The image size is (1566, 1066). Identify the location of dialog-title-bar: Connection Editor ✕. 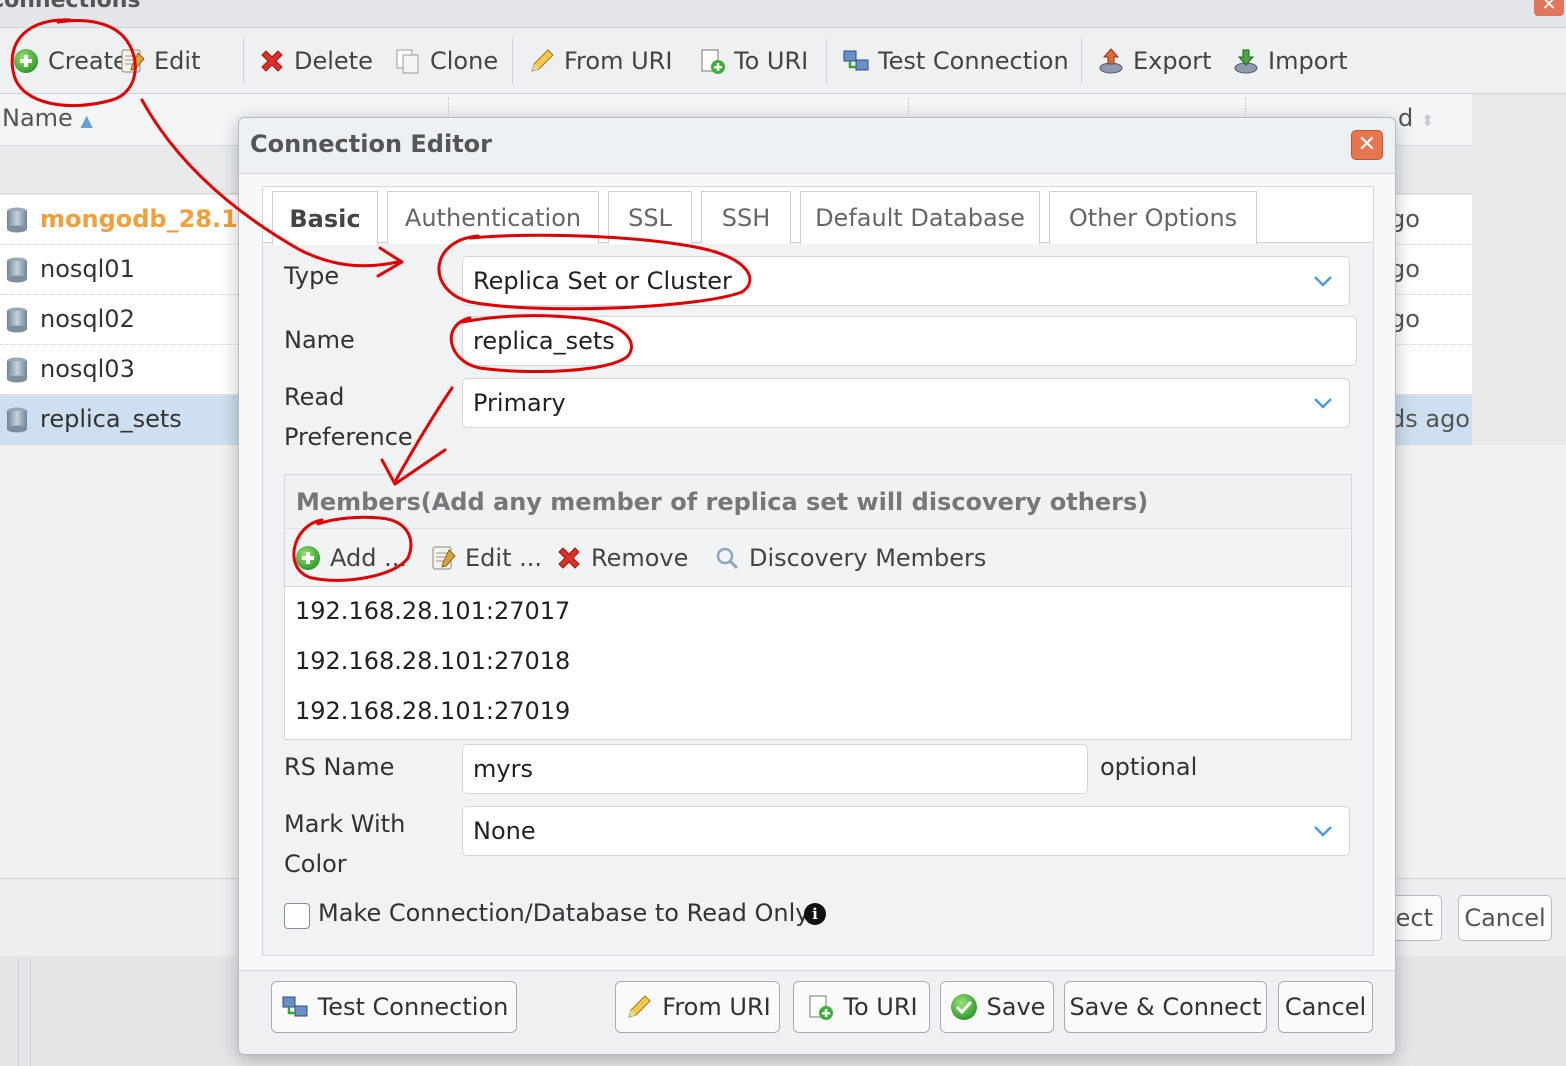
(817, 146).